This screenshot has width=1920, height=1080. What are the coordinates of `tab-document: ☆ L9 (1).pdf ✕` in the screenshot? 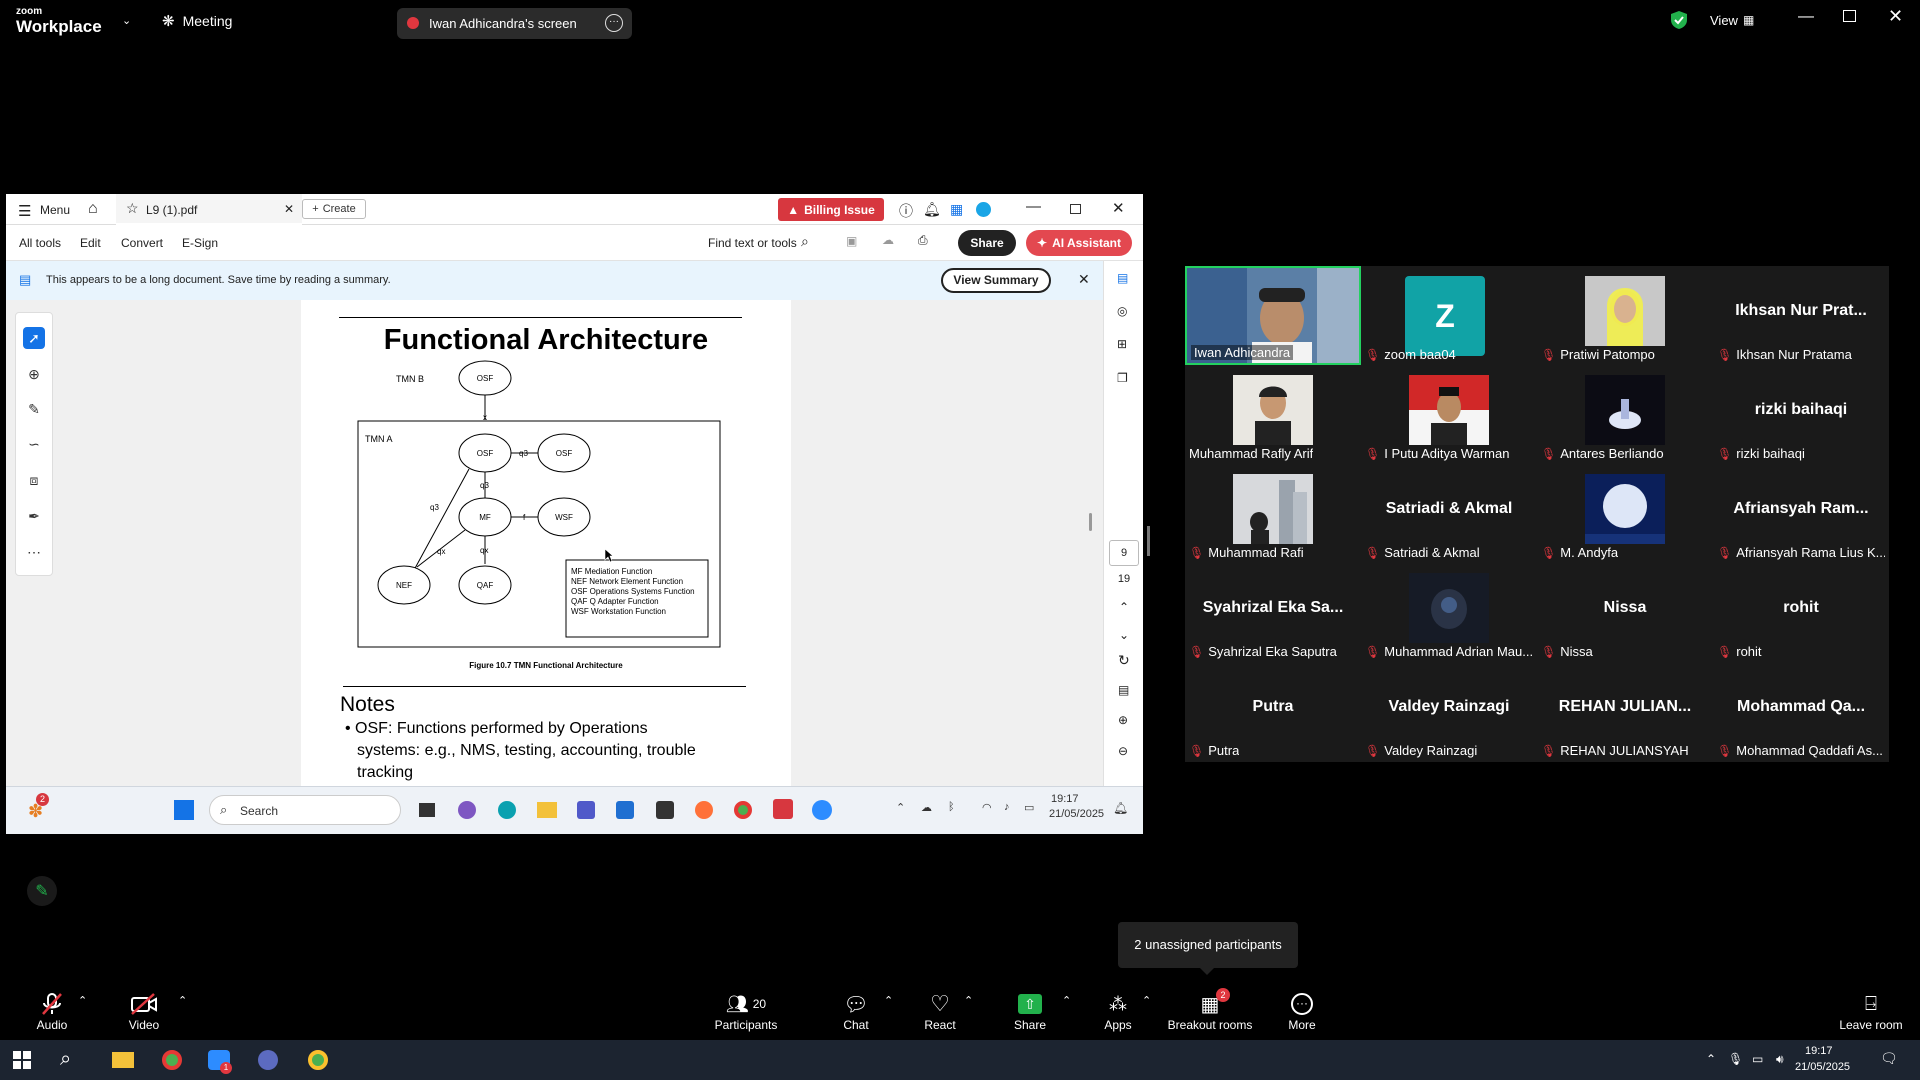 It's located at (209, 209).